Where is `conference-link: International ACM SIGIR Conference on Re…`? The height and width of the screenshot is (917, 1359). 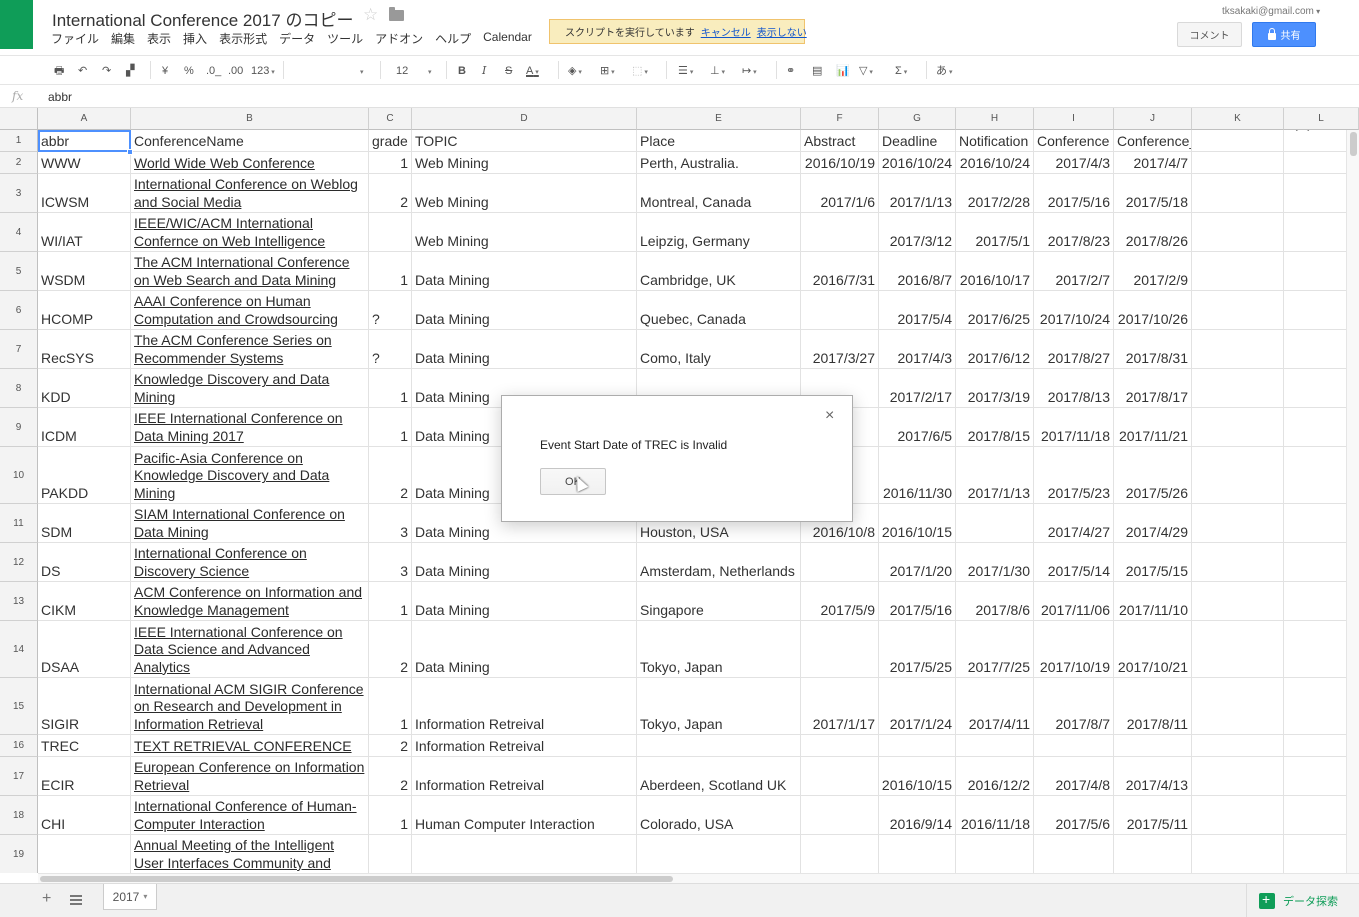 conference-link: International ACM SIGIR Conference on Re… is located at coordinates (249, 707).